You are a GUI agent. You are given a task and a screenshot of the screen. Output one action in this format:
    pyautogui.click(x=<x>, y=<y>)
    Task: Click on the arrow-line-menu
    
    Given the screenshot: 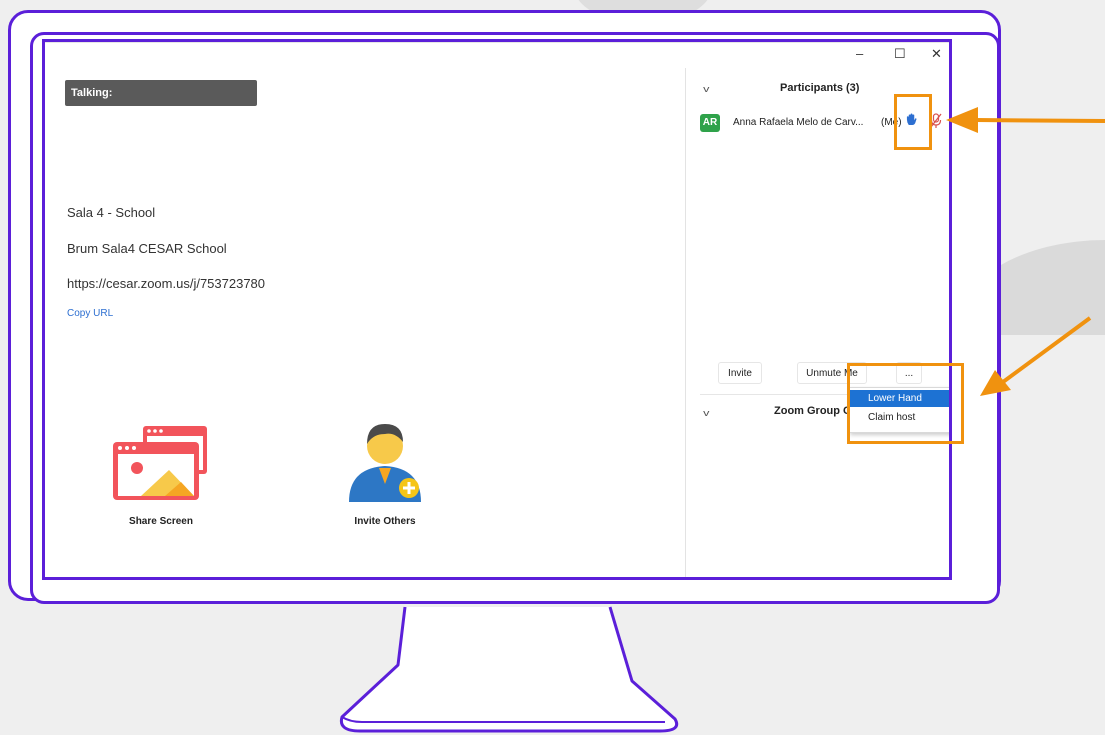 What is the action you would take?
    pyautogui.click(x=1046, y=350)
    